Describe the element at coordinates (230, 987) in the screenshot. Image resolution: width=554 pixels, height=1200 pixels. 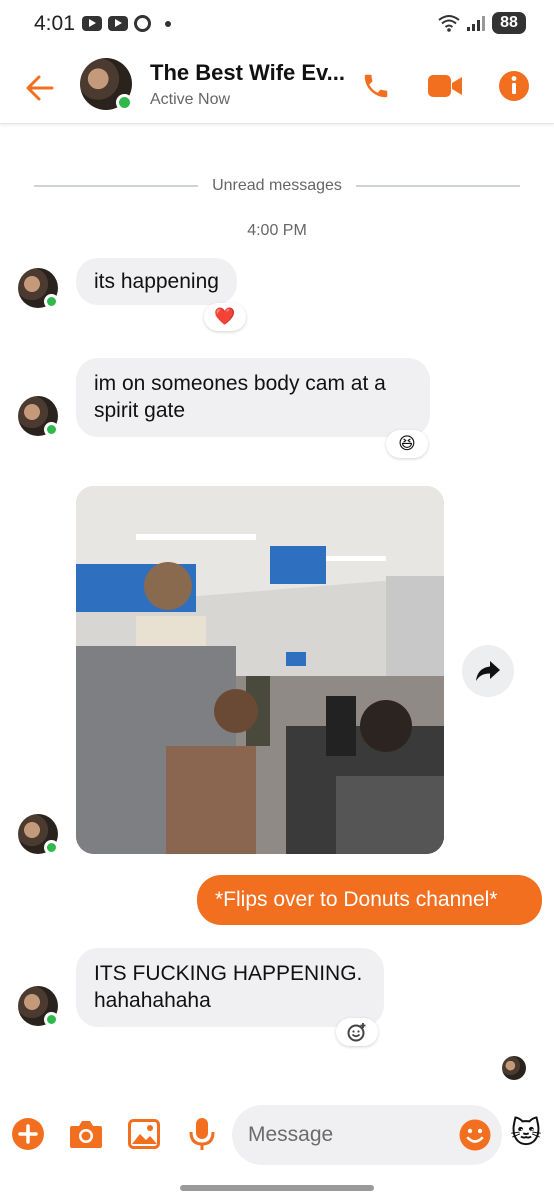
I see `message-bubble: ITS FUCKING HAPPENING. hahahahaha` at that location.